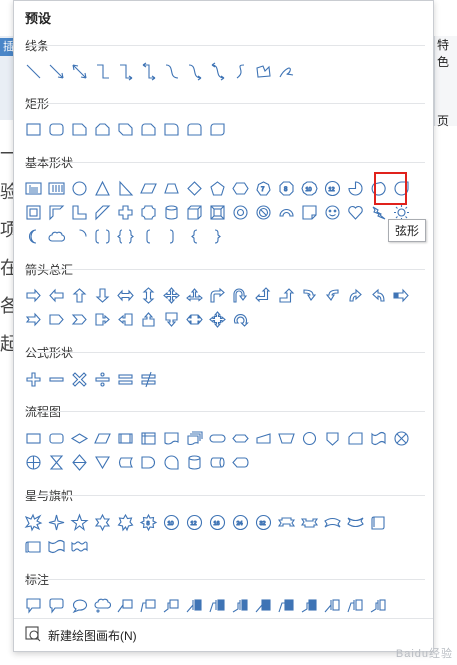 Image resolution: width=457 pixels, height=665 pixels. I want to click on shape-double-brace-icon, so click(125, 236).